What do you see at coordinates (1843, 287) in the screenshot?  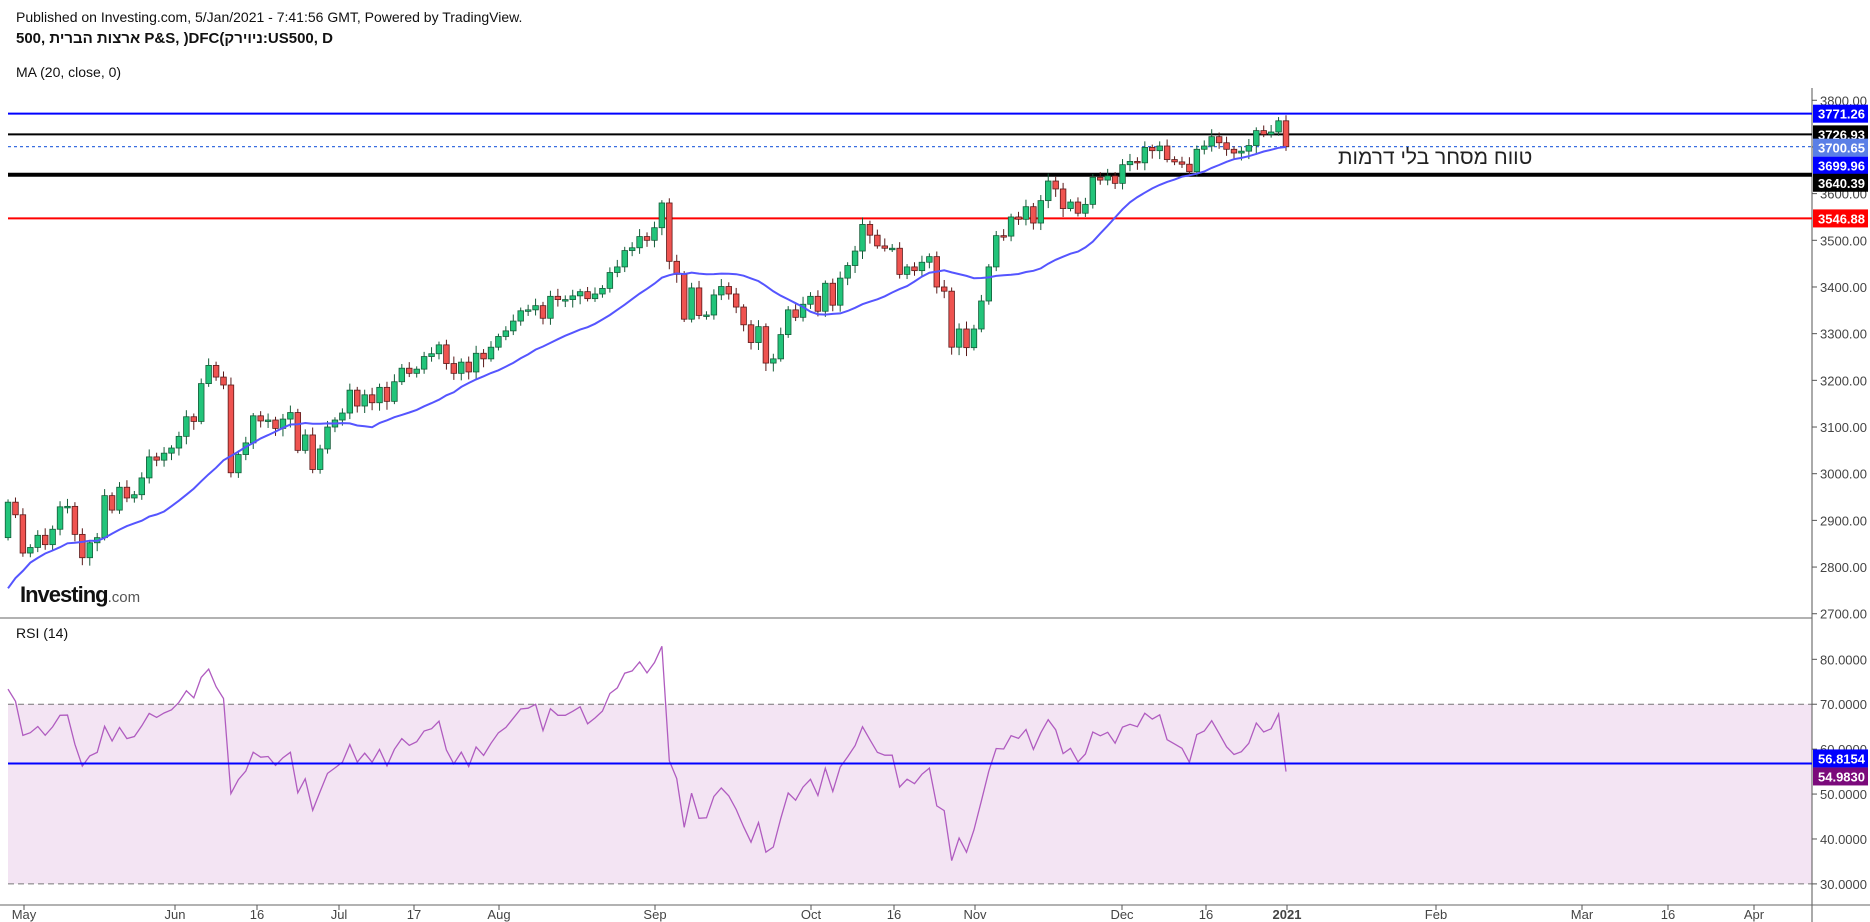 I see `price-tick-label: 3400.00` at bounding box center [1843, 287].